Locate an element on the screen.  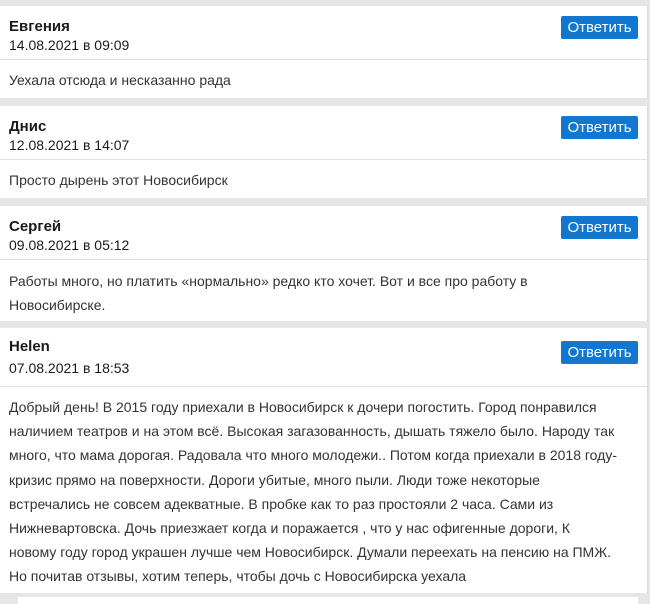
comment-date: 07.08.2021 в 18:53 is located at coordinates (69, 368).